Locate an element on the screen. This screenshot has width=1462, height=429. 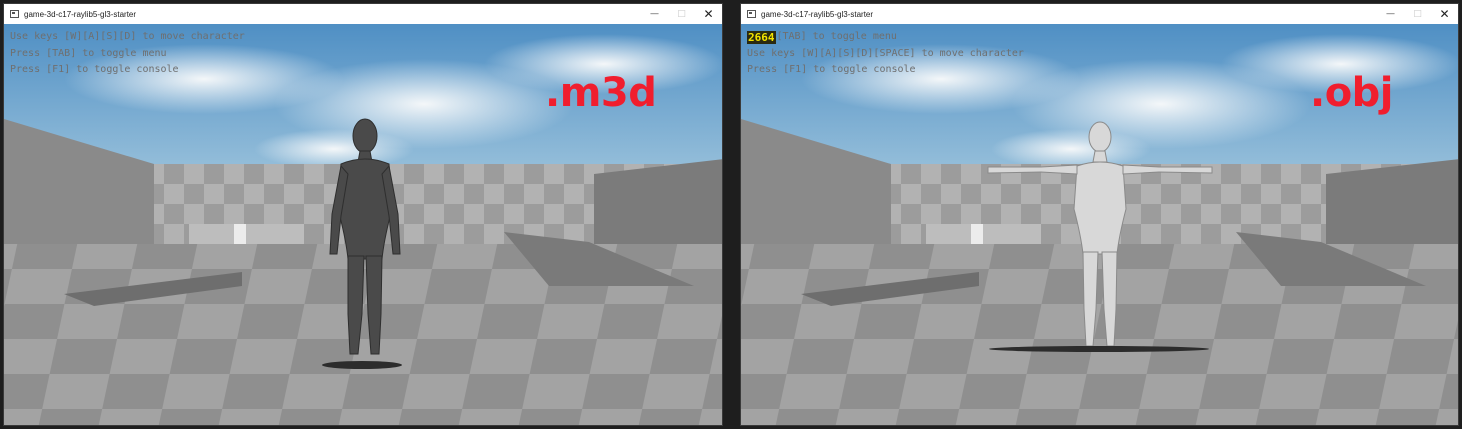
hud-line: Use keys [W][A][S][D] to move character is located at coordinates (127, 36).